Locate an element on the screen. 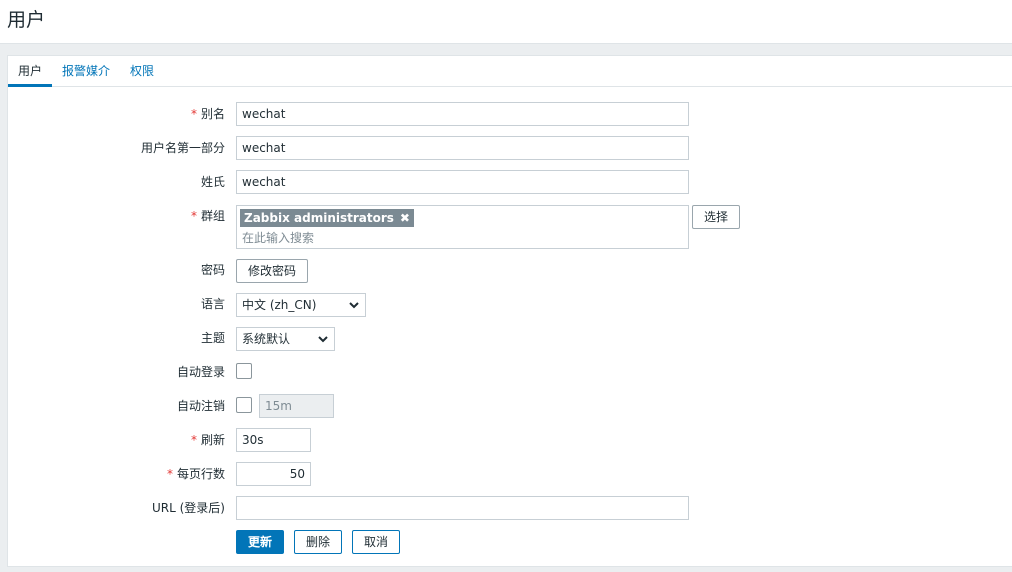  tab-bar: 用户 报警媒介 权限 is located at coordinates (510, 71).